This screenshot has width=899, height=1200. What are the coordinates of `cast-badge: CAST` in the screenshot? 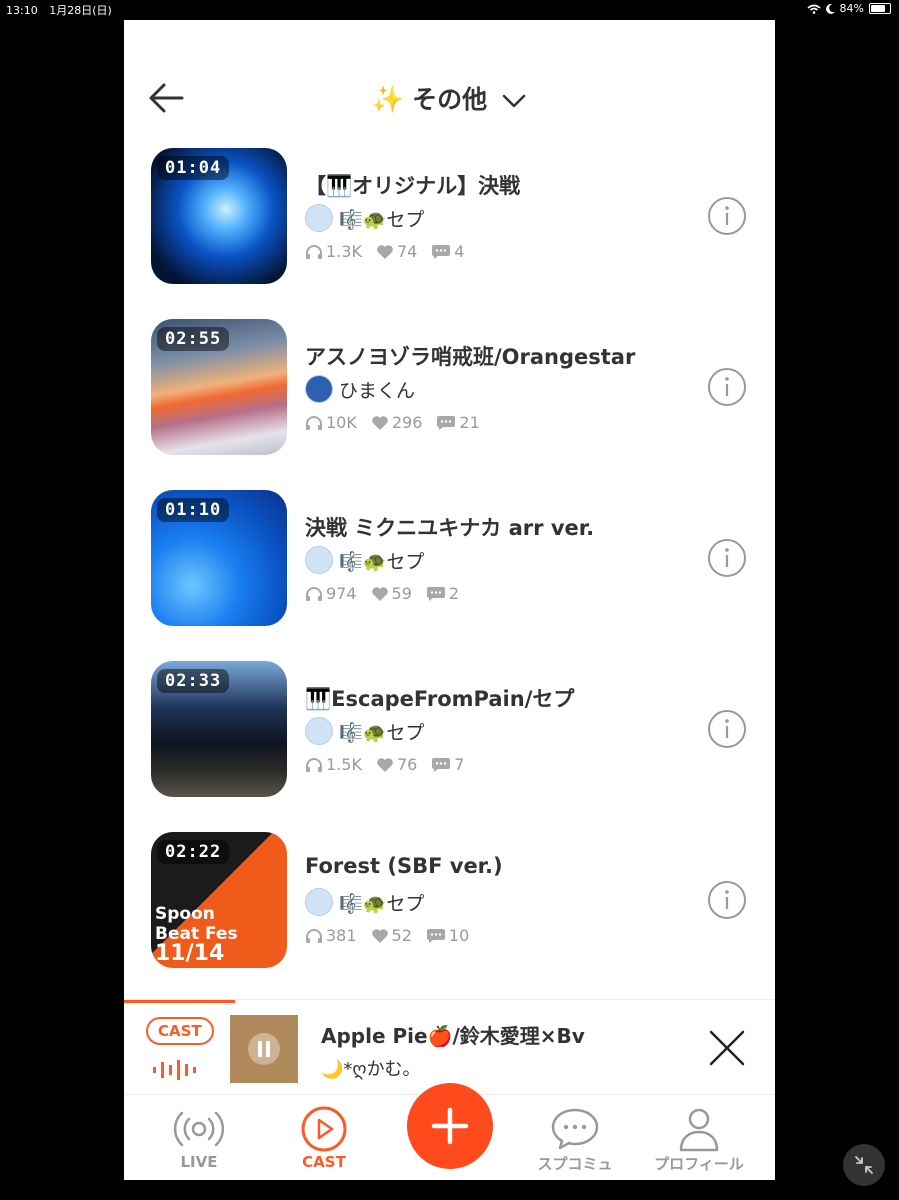 It's located at (180, 1031).